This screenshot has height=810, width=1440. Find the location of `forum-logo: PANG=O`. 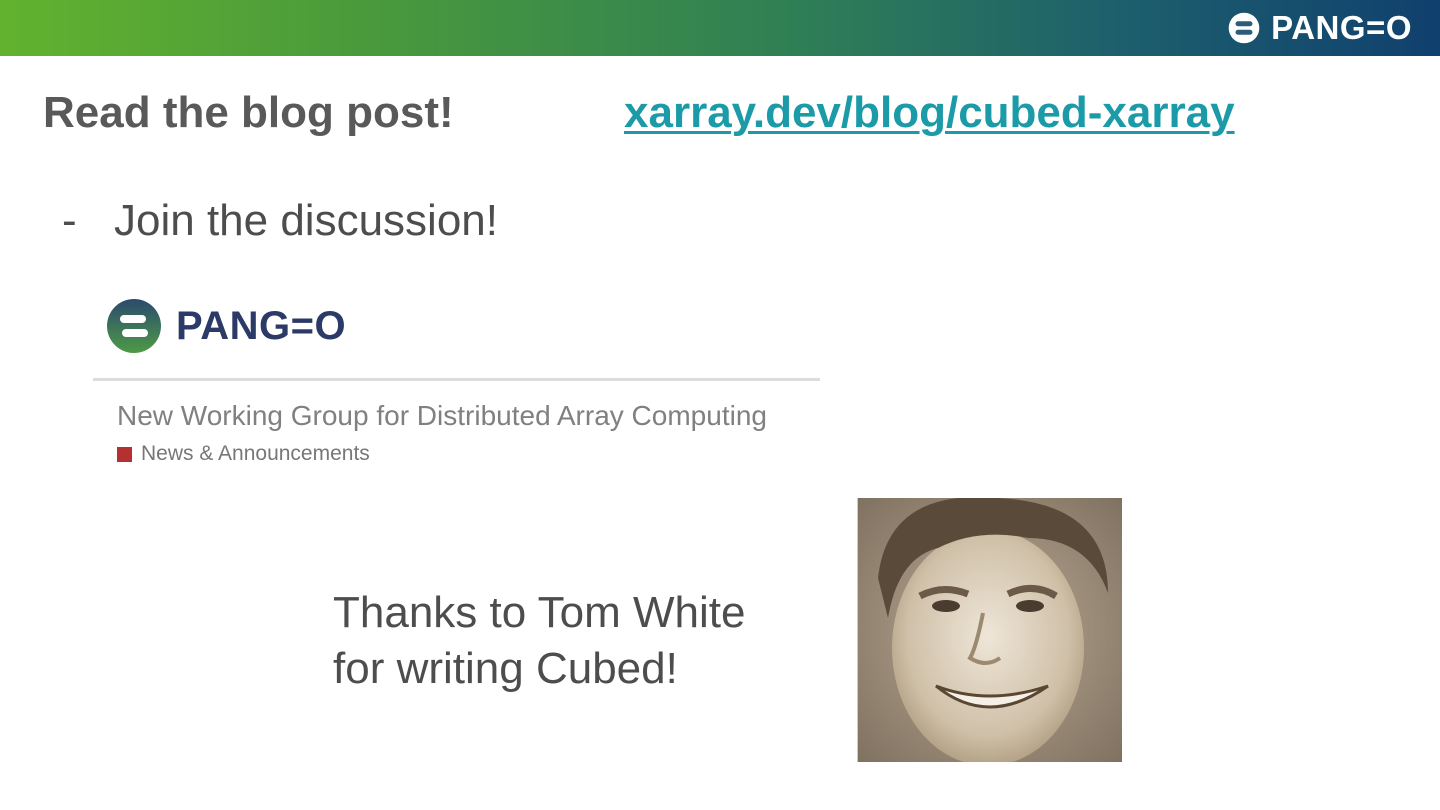

forum-logo: PANG=O is located at coordinates (226, 326).